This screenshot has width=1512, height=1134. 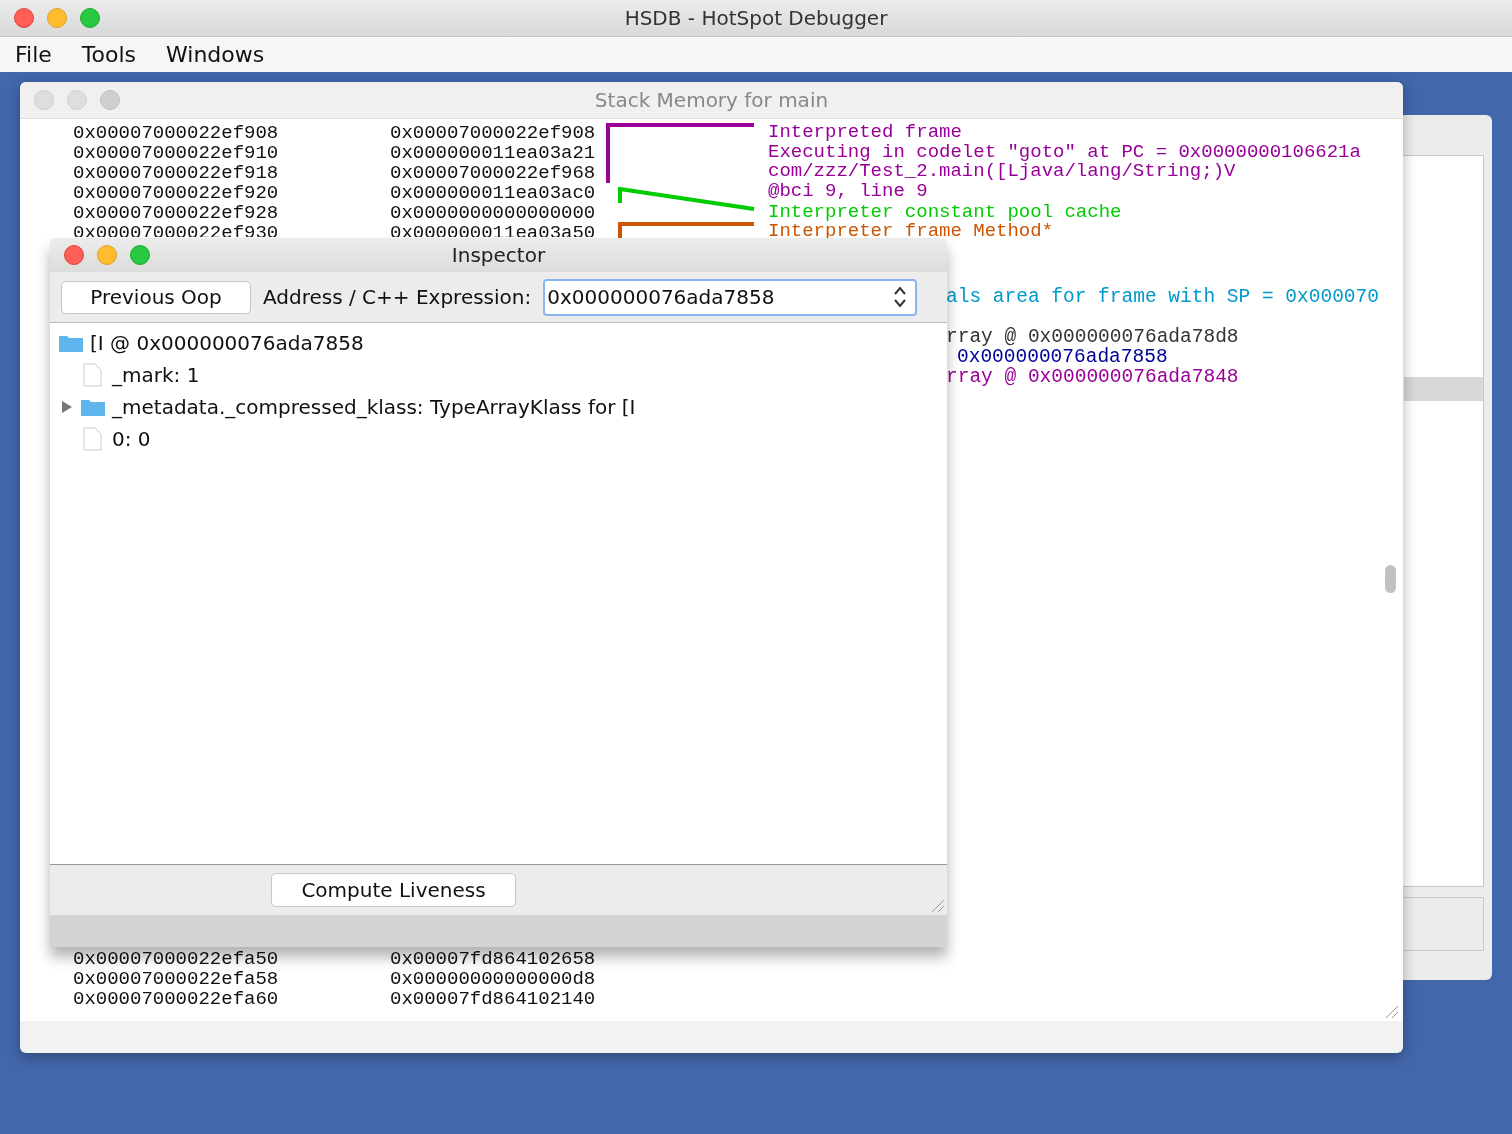 What do you see at coordinates (374, 407) in the screenshot?
I see `tree-item: _metadata._compressed_klass: TypeArrayKlass for [I` at bounding box center [374, 407].